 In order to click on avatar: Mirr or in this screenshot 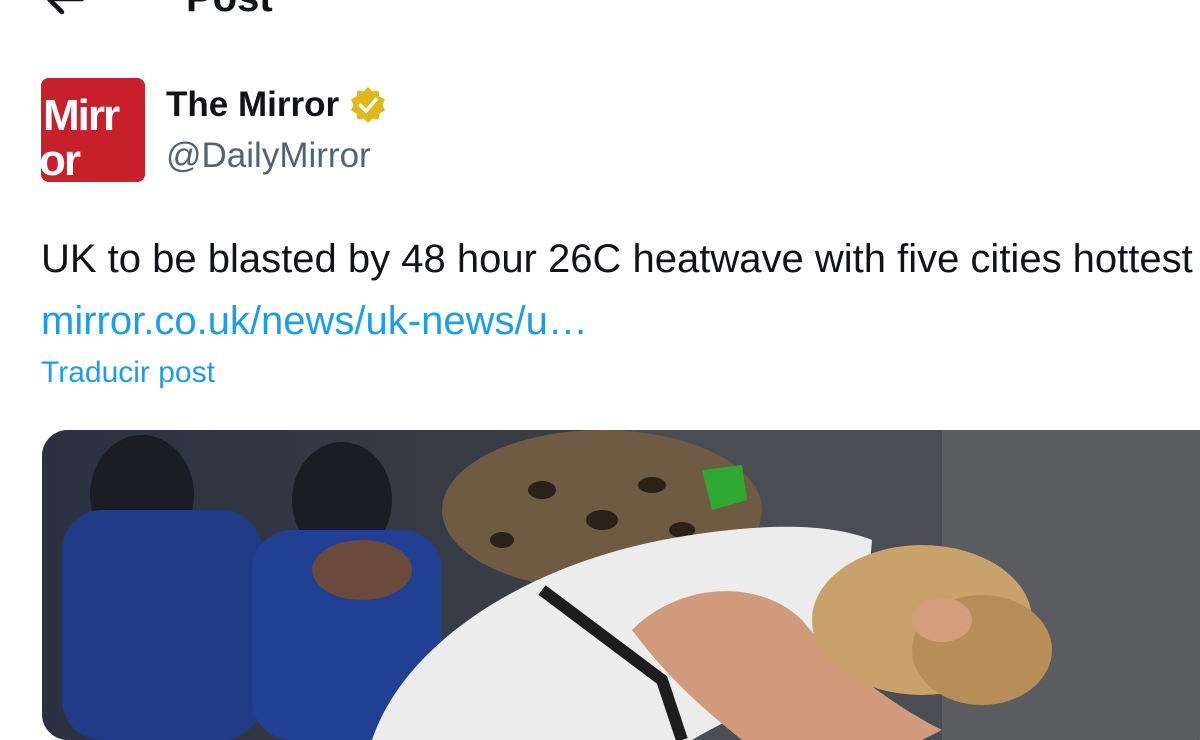, I will do `click(93, 130)`.